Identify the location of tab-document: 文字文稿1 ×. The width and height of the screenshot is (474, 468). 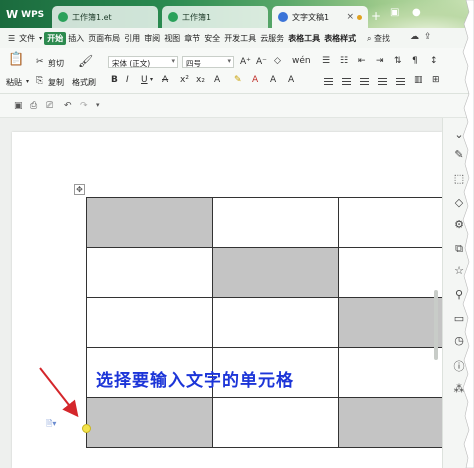
(320, 17).